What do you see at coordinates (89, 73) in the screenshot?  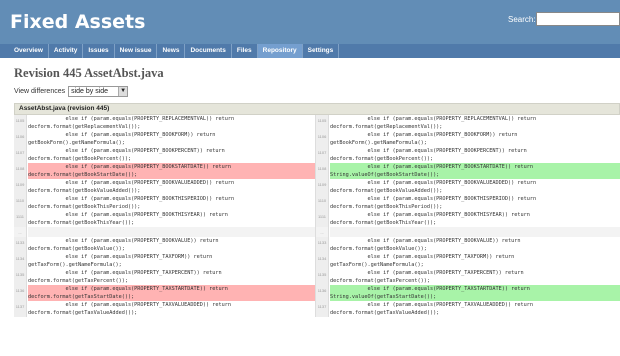 I see `page-title: Revision 445 AssetAbst.java` at bounding box center [89, 73].